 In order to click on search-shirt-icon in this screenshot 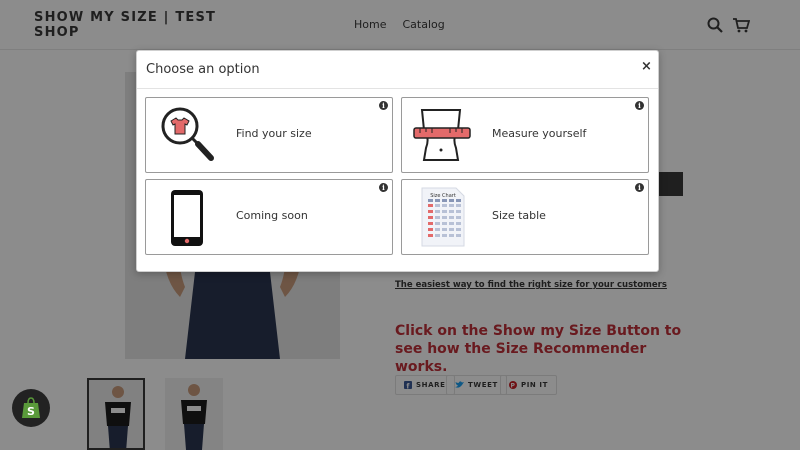, I will do `click(187, 134)`.